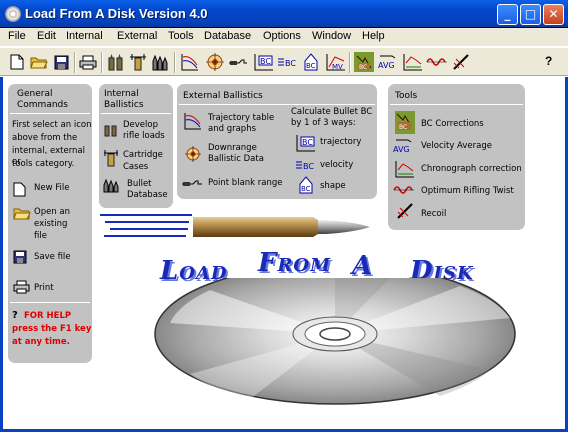 This screenshot has height=432, width=568. What do you see at coordinates (140, 125) in the screenshot?
I see `develop-line1: Develop` at bounding box center [140, 125].